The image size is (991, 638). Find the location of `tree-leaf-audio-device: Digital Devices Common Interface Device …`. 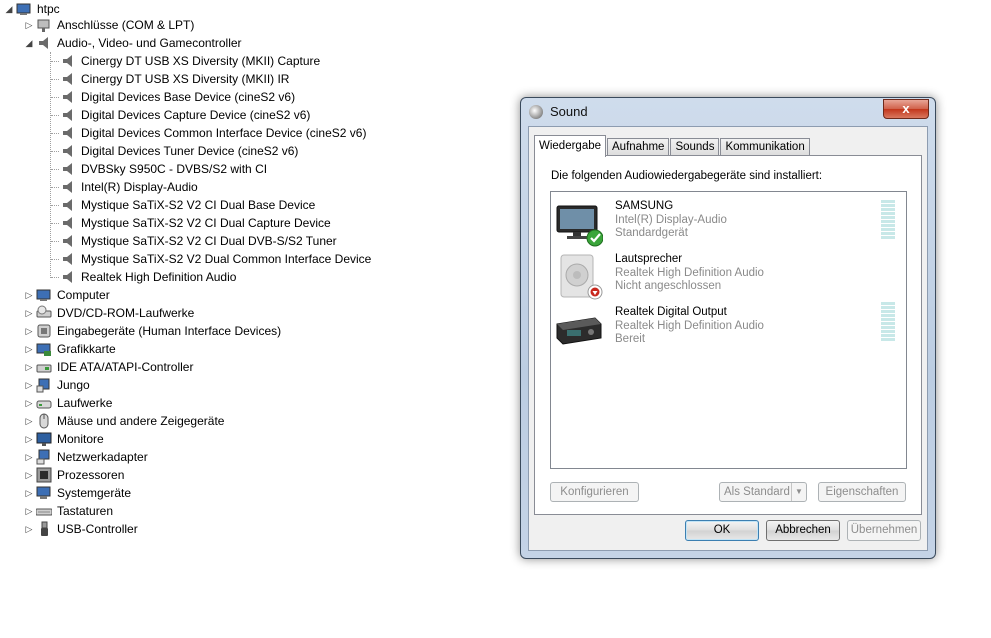

tree-leaf-audio-device: Digital Devices Common Interface Device … is located at coordinates (213, 133).